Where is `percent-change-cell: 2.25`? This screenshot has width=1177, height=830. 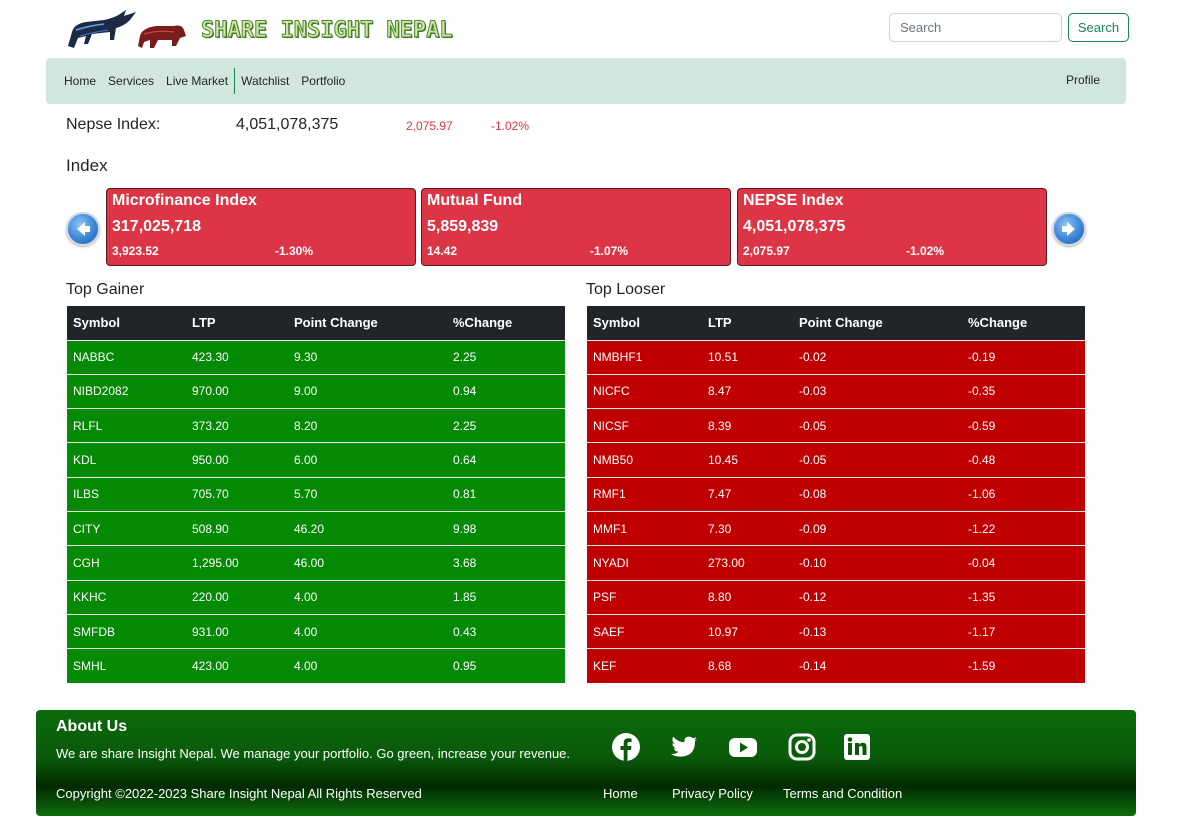 percent-change-cell: 2.25 is located at coordinates (506, 357).